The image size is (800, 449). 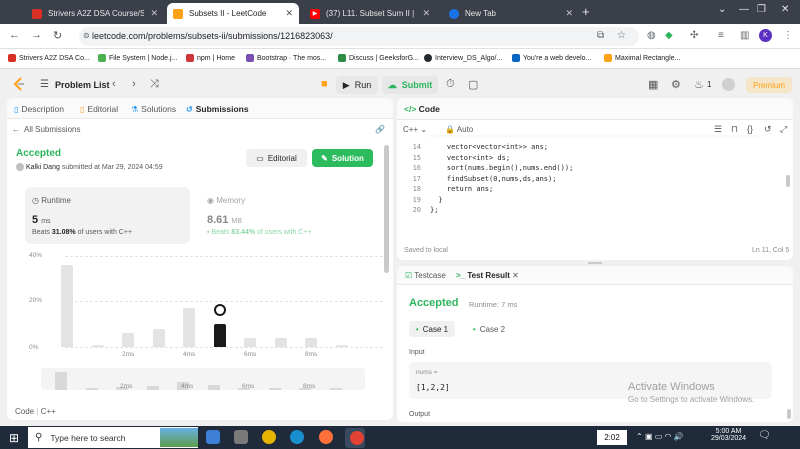 What do you see at coordinates (233, 13) in the screenshot?
I see `browser-tab-leetcode: Subsets II - LeetCode ✕` at bounding box center [233, 13].